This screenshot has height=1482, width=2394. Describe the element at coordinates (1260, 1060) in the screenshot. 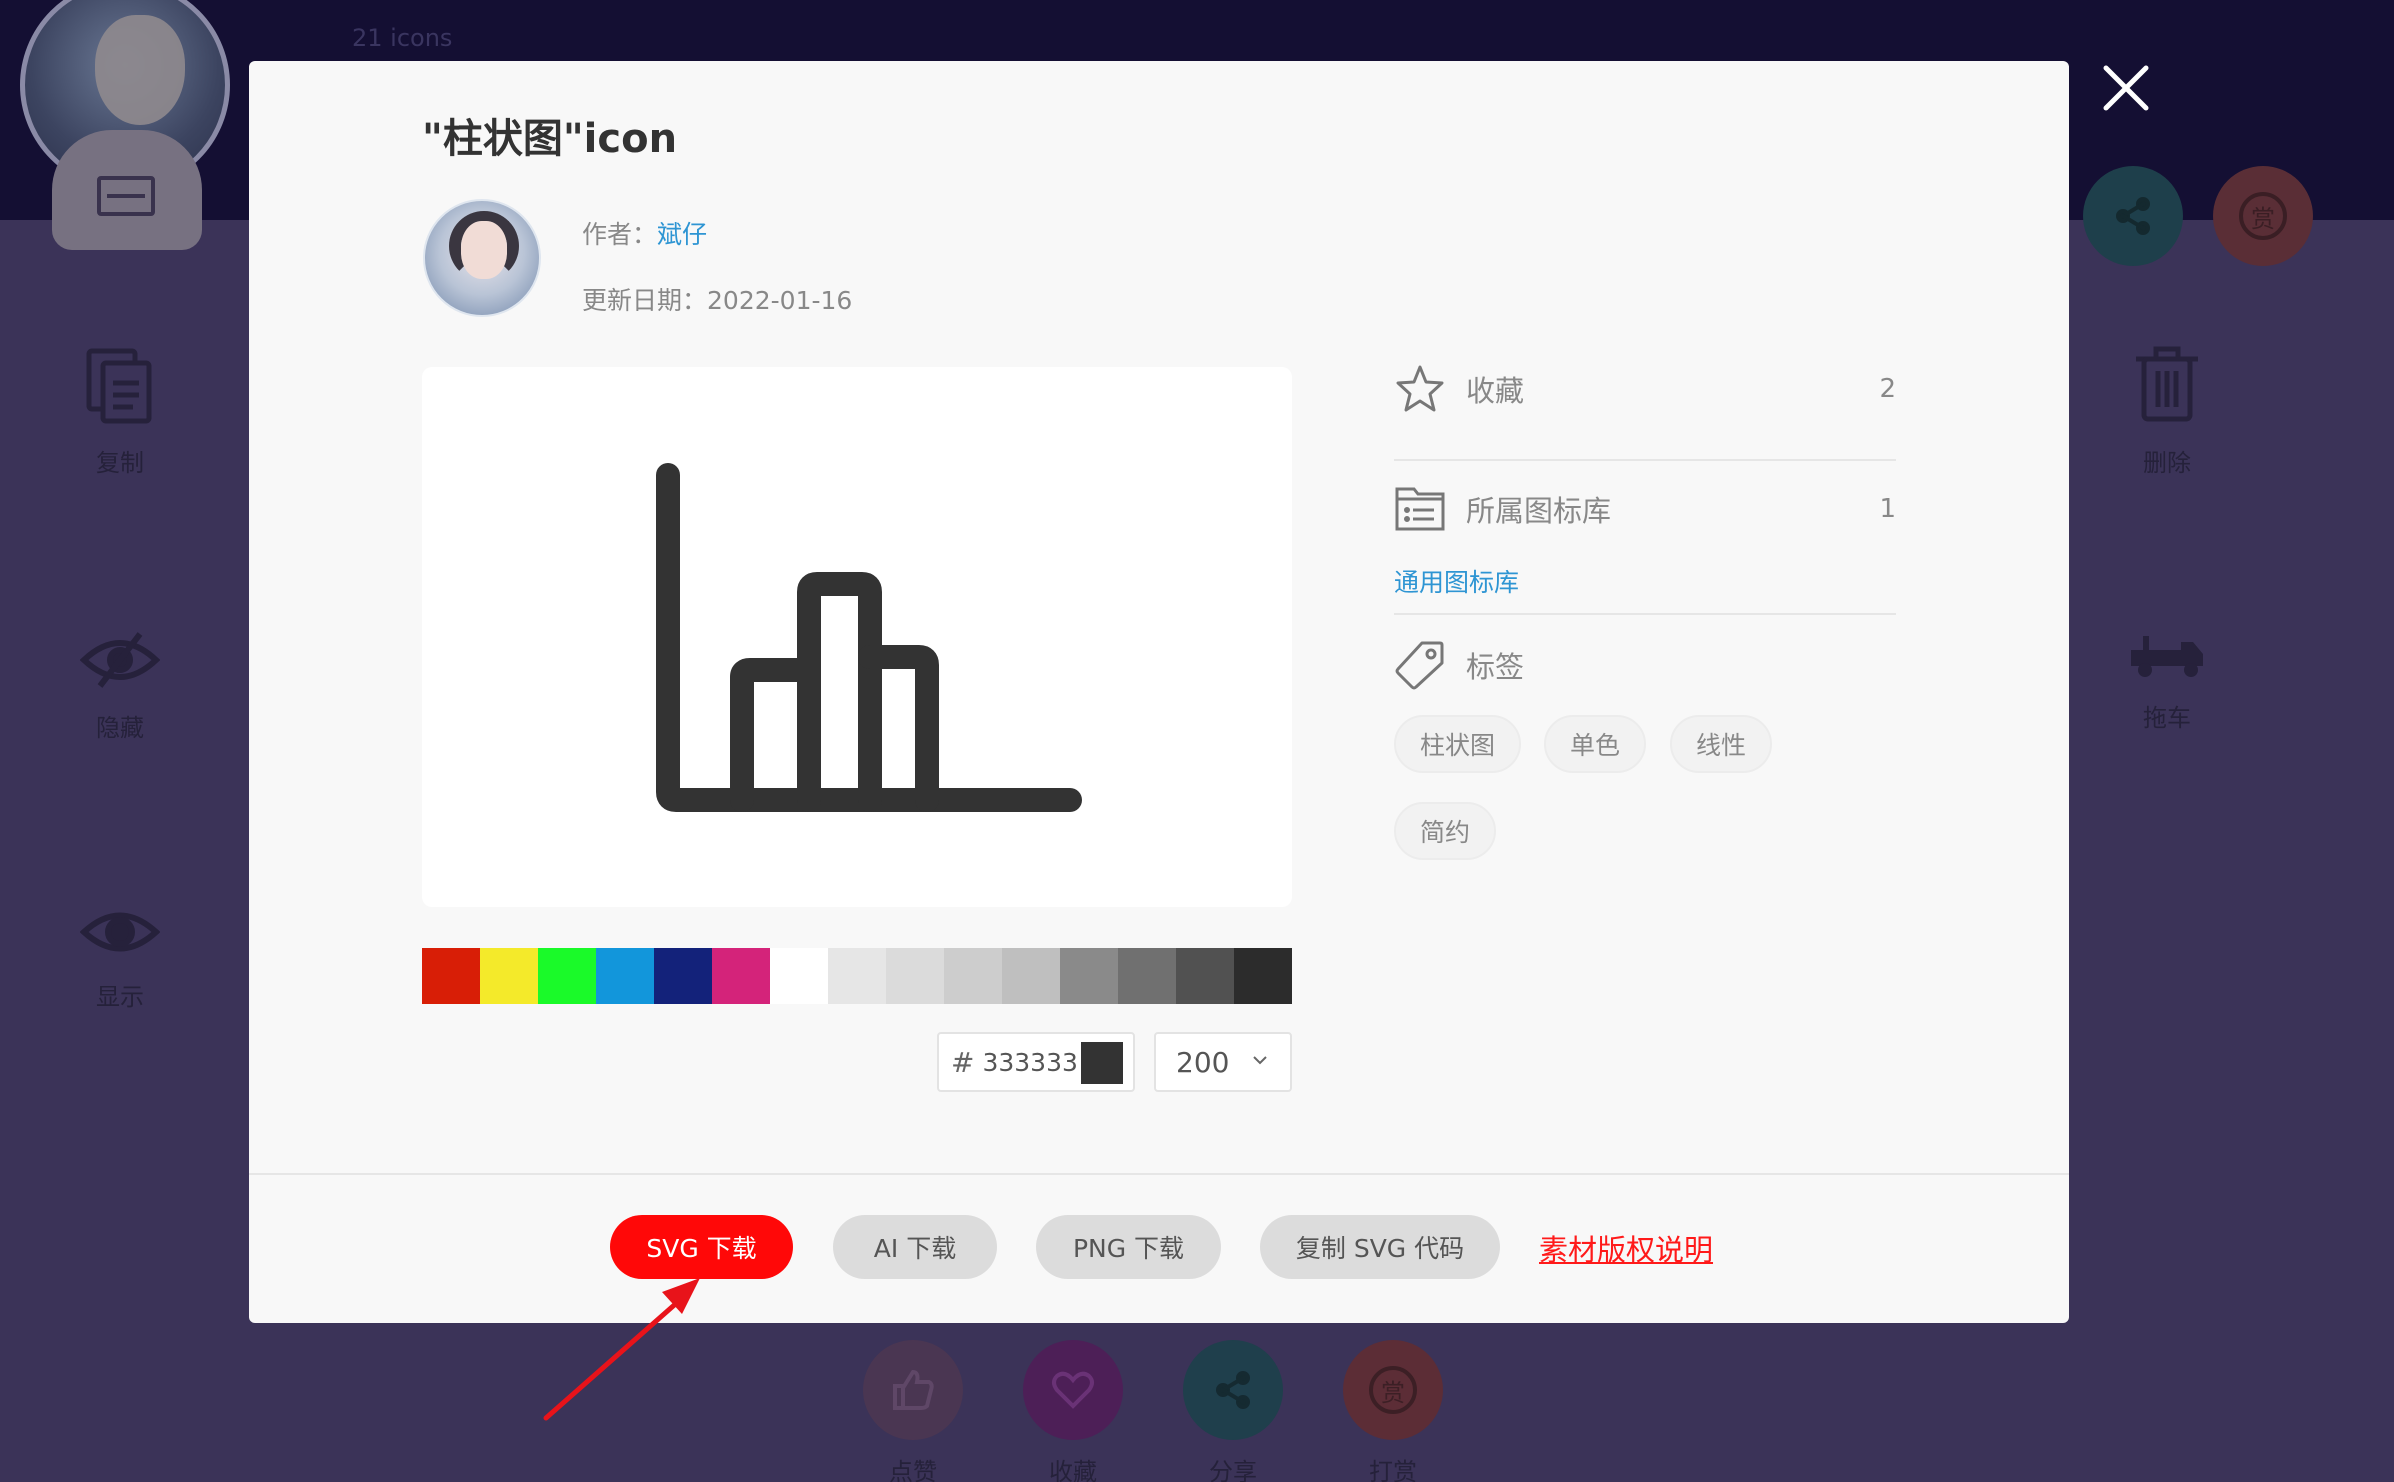

I see `chevron-down-icon` at that location.